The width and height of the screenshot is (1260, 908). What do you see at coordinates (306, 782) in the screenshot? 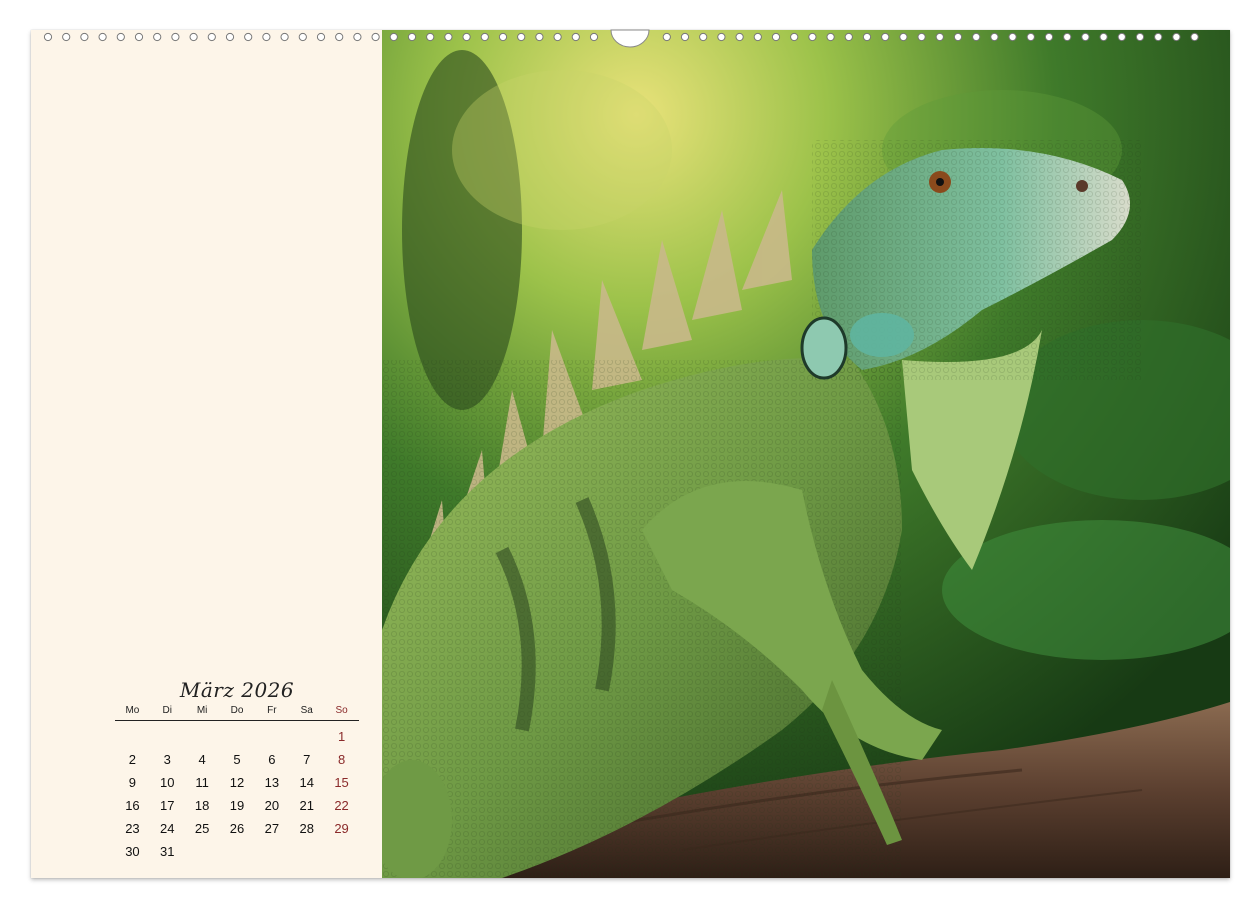
I see `calendar-day: 14` at bounding box center [306, 782].